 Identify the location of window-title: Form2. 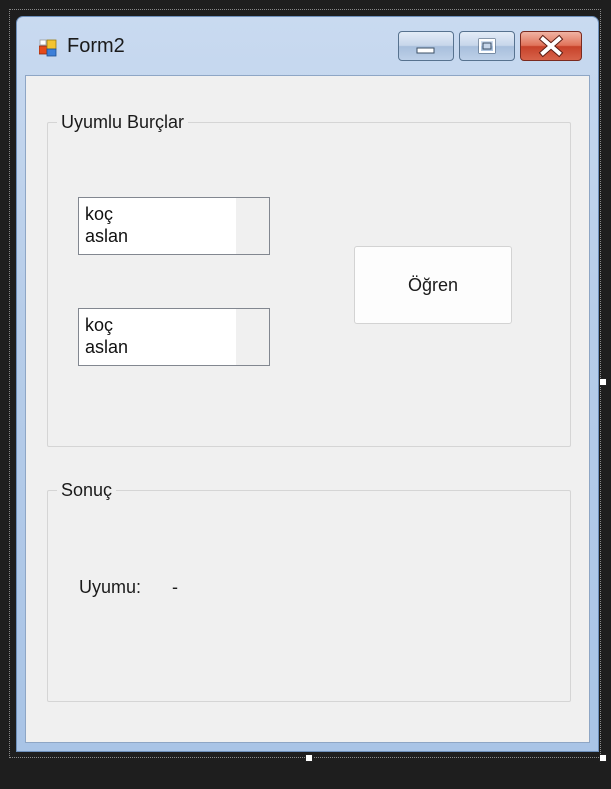
(96, 46).